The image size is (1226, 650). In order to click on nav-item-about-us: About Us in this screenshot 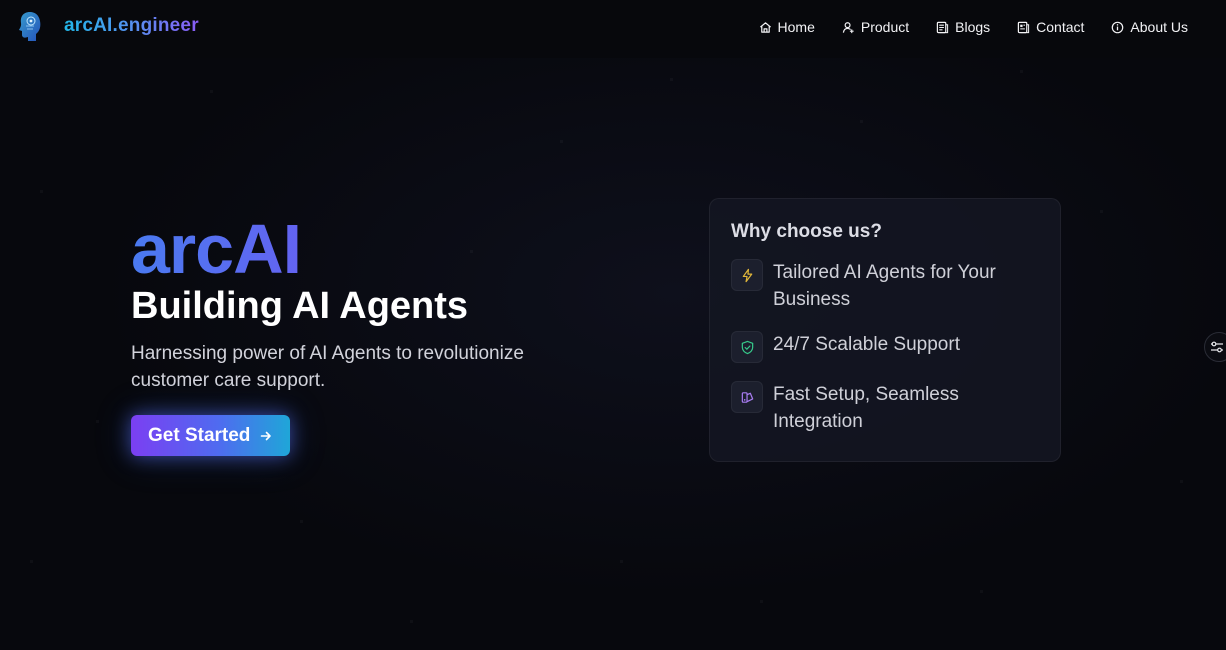, I will do `click(1149, 27)`.